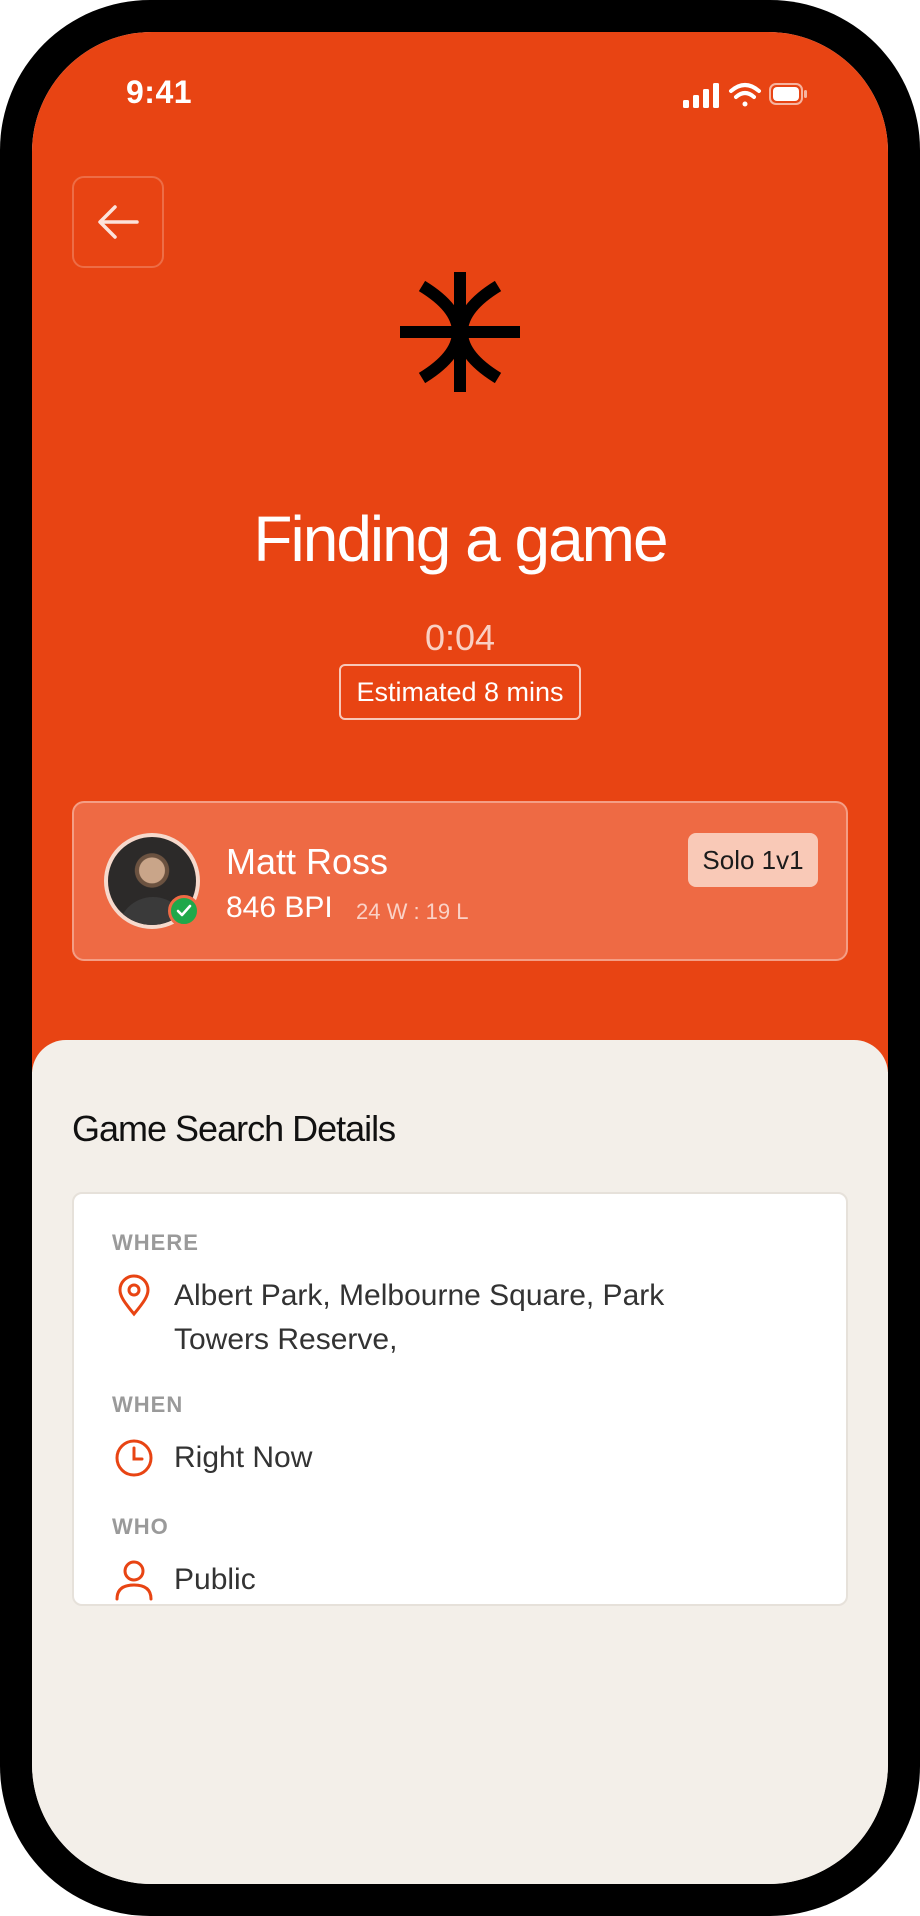 The height and width of the screenshot is (1916, 920). Describe the element at coordinates (134, 1458) in the screenshot. I see `clock-icon` at that location.